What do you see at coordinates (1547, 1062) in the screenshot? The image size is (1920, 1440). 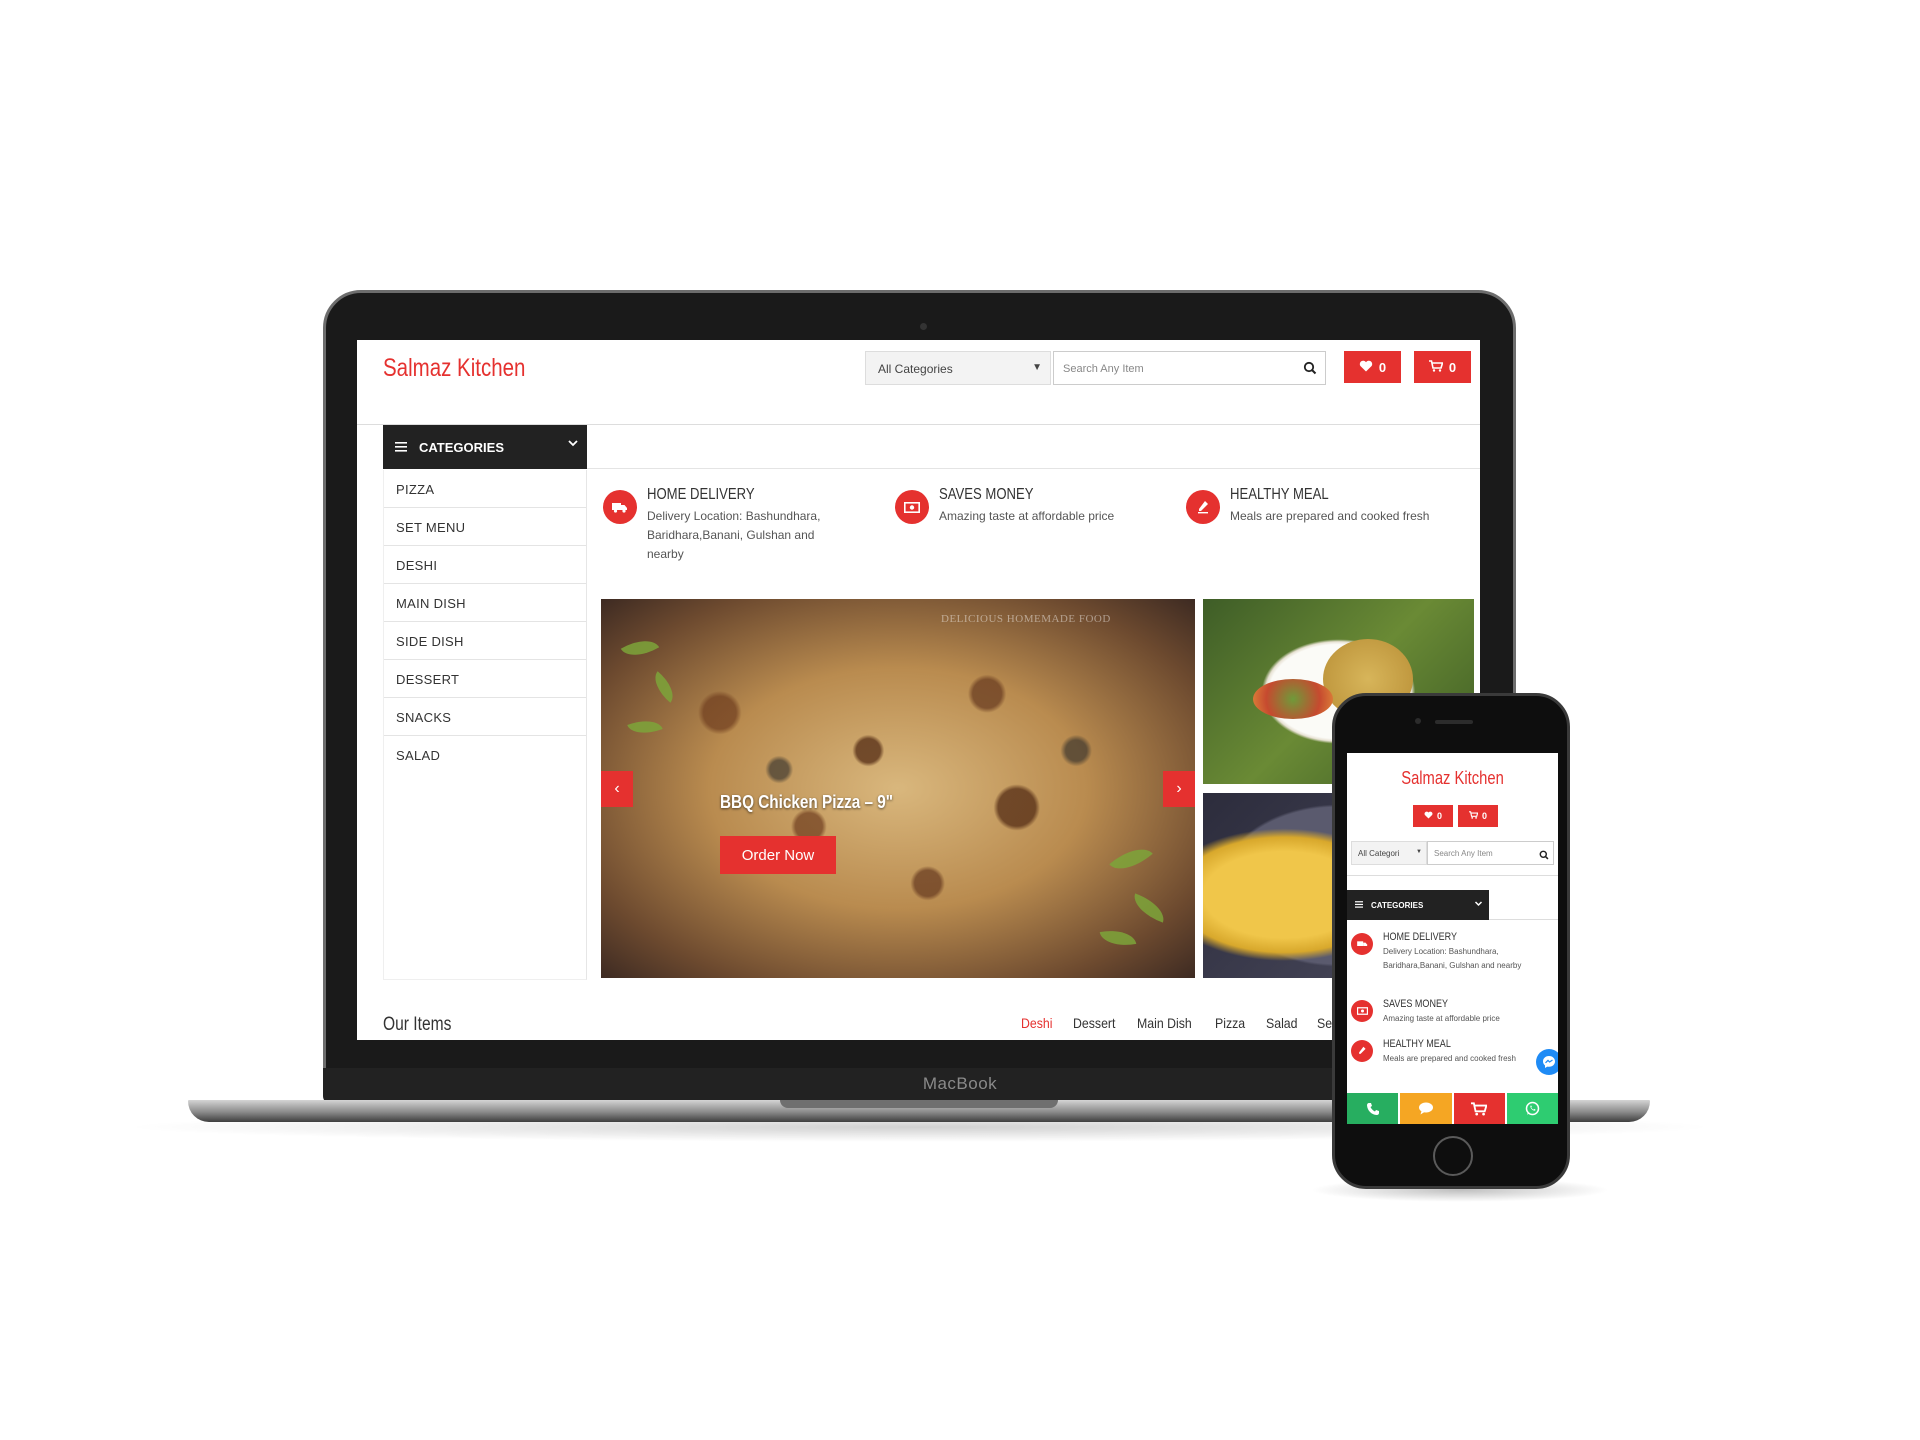 I see `messenger-icon` at bounding box center [1547, 1062].